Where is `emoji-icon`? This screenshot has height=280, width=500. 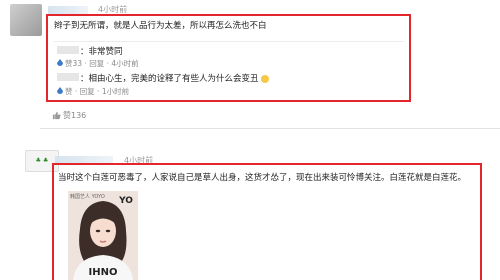
emoji-icon is located at coordinates (264, 78).